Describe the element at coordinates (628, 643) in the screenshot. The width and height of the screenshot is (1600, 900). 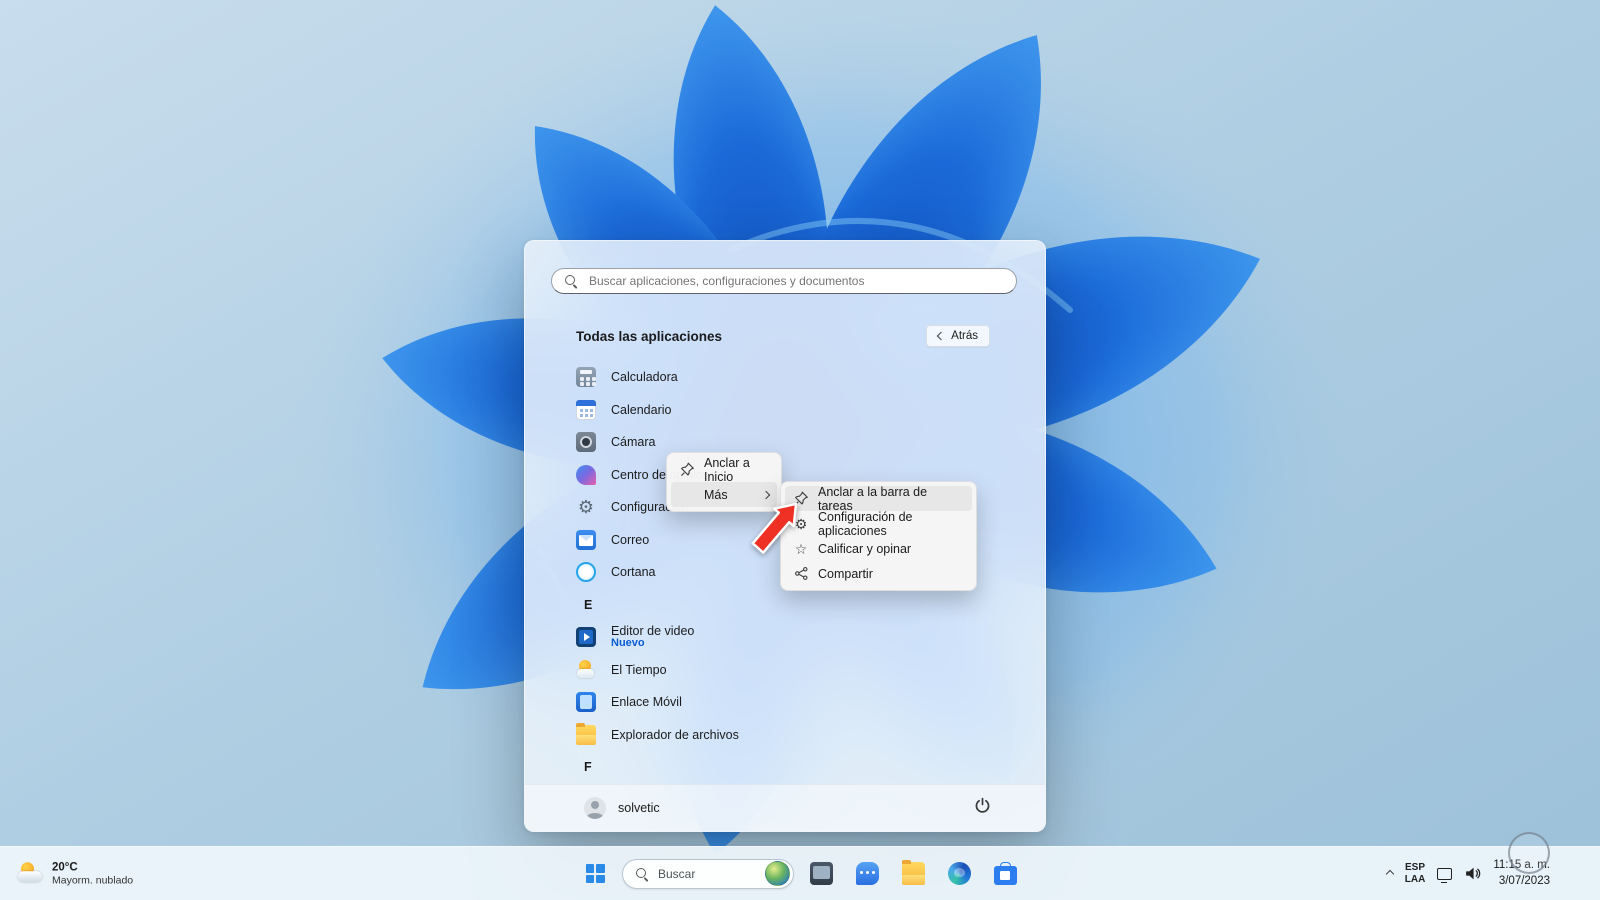
I see `new-badge: Nuevo` at that location.